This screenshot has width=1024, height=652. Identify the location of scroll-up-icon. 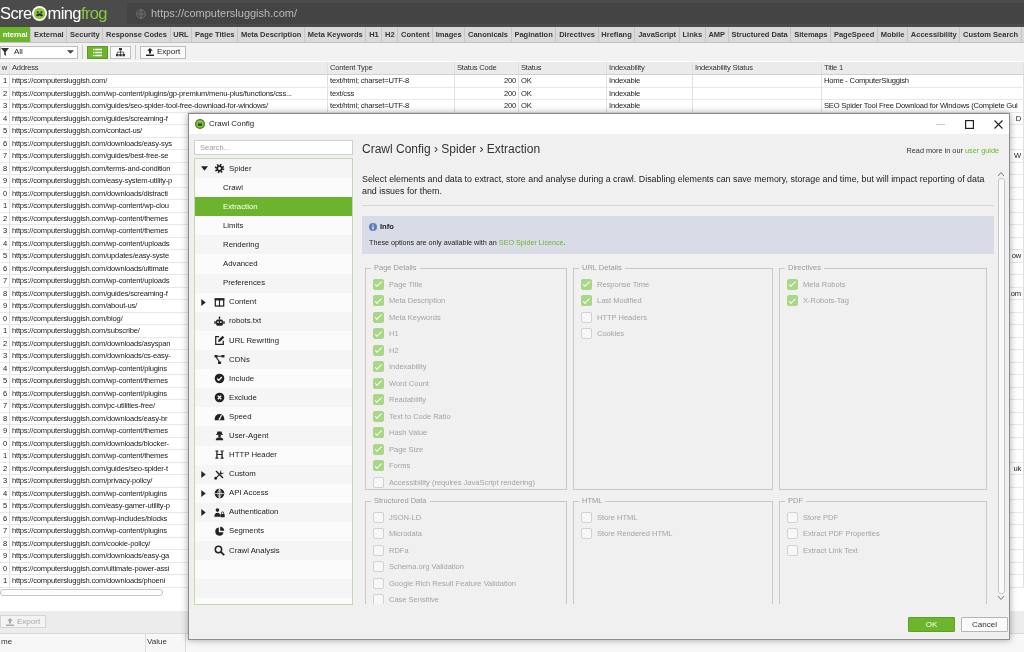
(1001, 174).